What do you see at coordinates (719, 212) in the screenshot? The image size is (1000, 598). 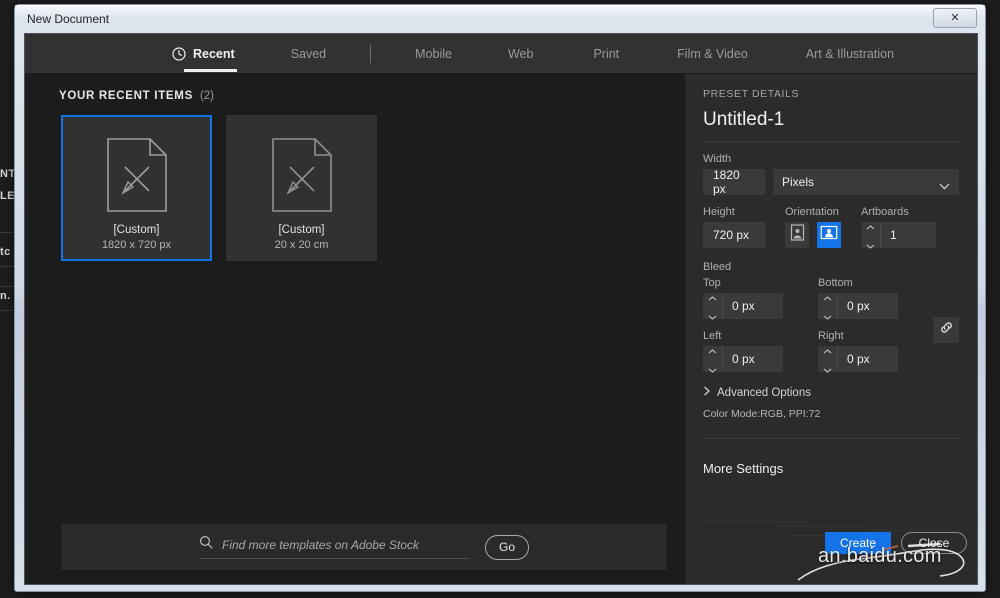 I see `height-label: Height` at bounding box center [719, 212].